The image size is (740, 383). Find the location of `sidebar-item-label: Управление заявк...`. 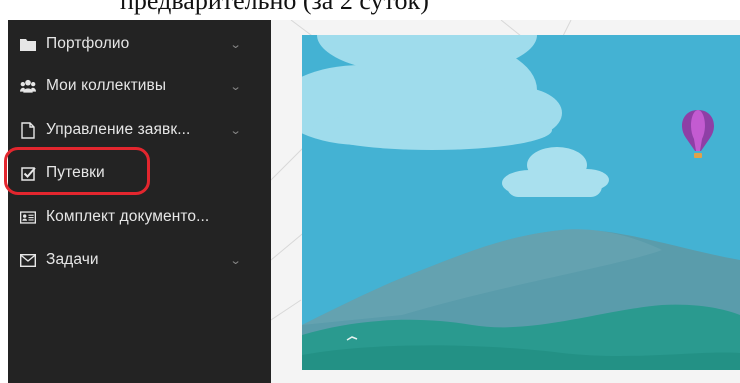

sidebar-item-label: Управление заявк... is located at coordinates (118, 129).